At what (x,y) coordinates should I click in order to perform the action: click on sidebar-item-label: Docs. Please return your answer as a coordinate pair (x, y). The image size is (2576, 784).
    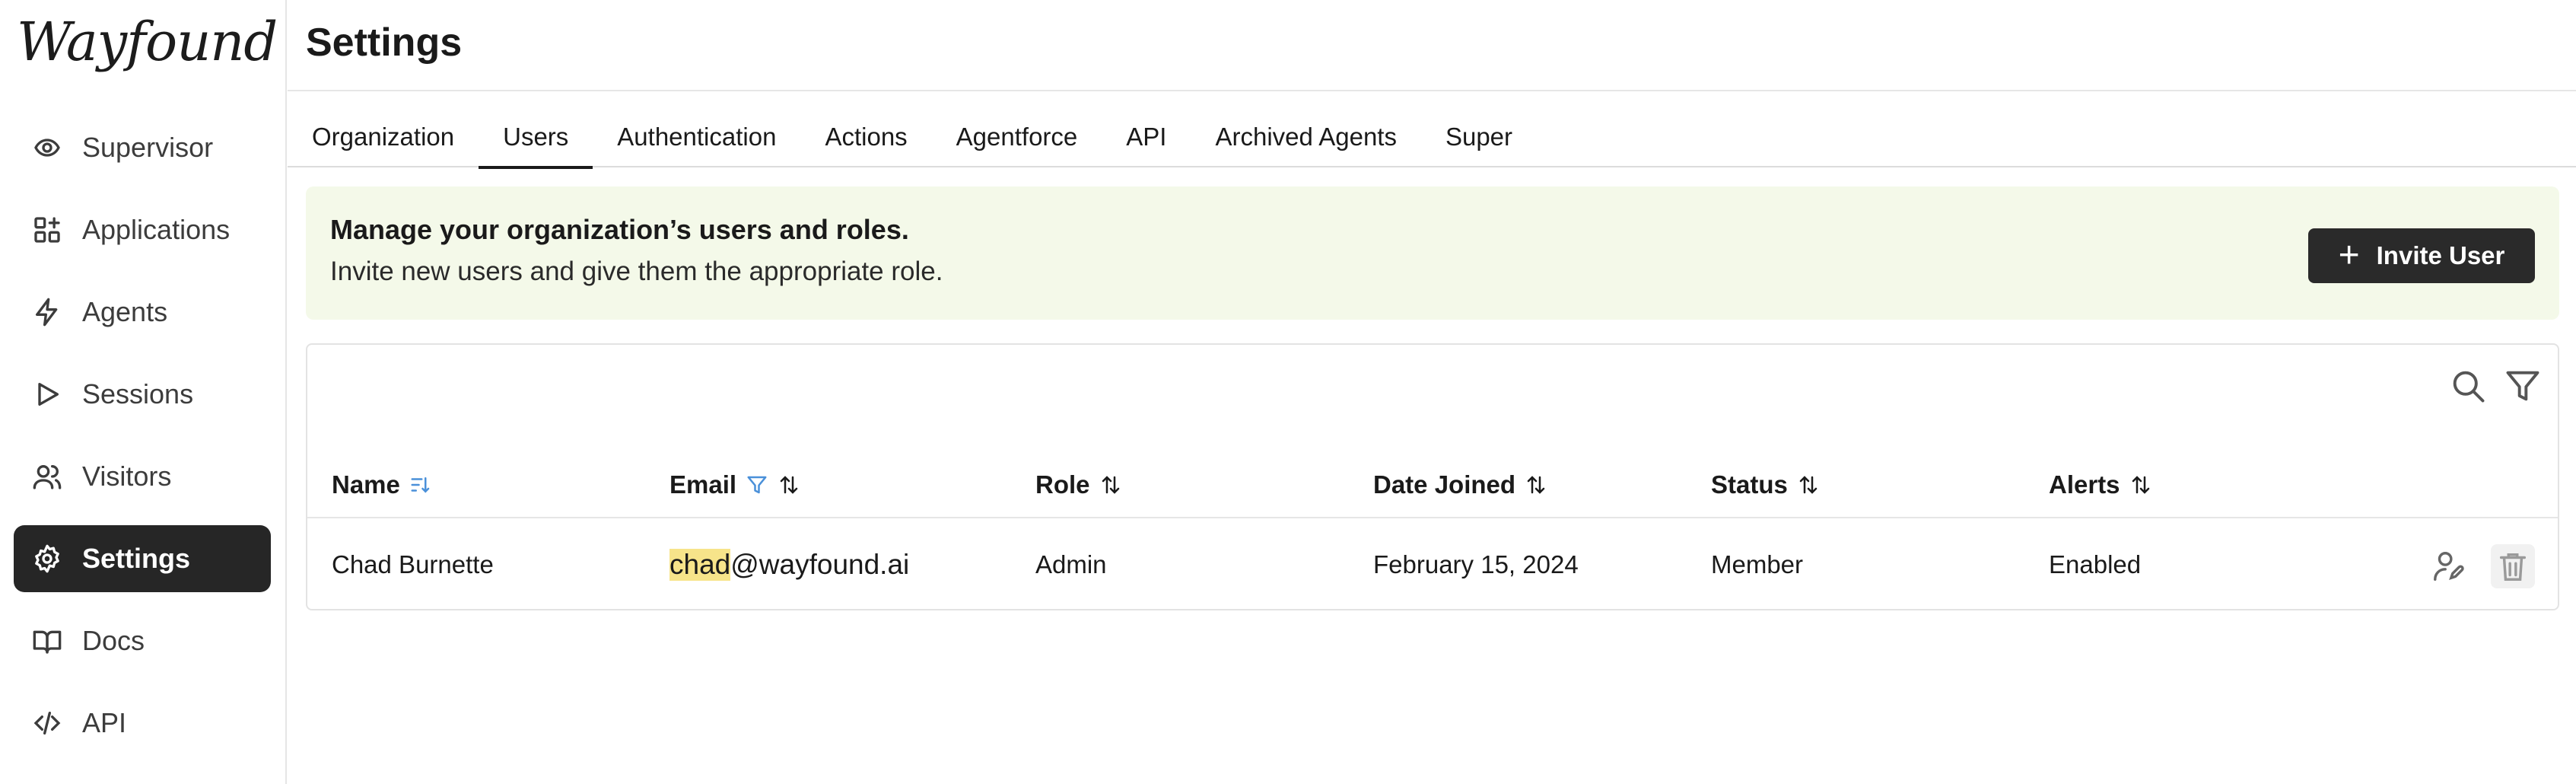
    Looking at the image, I should click on (114, 640).